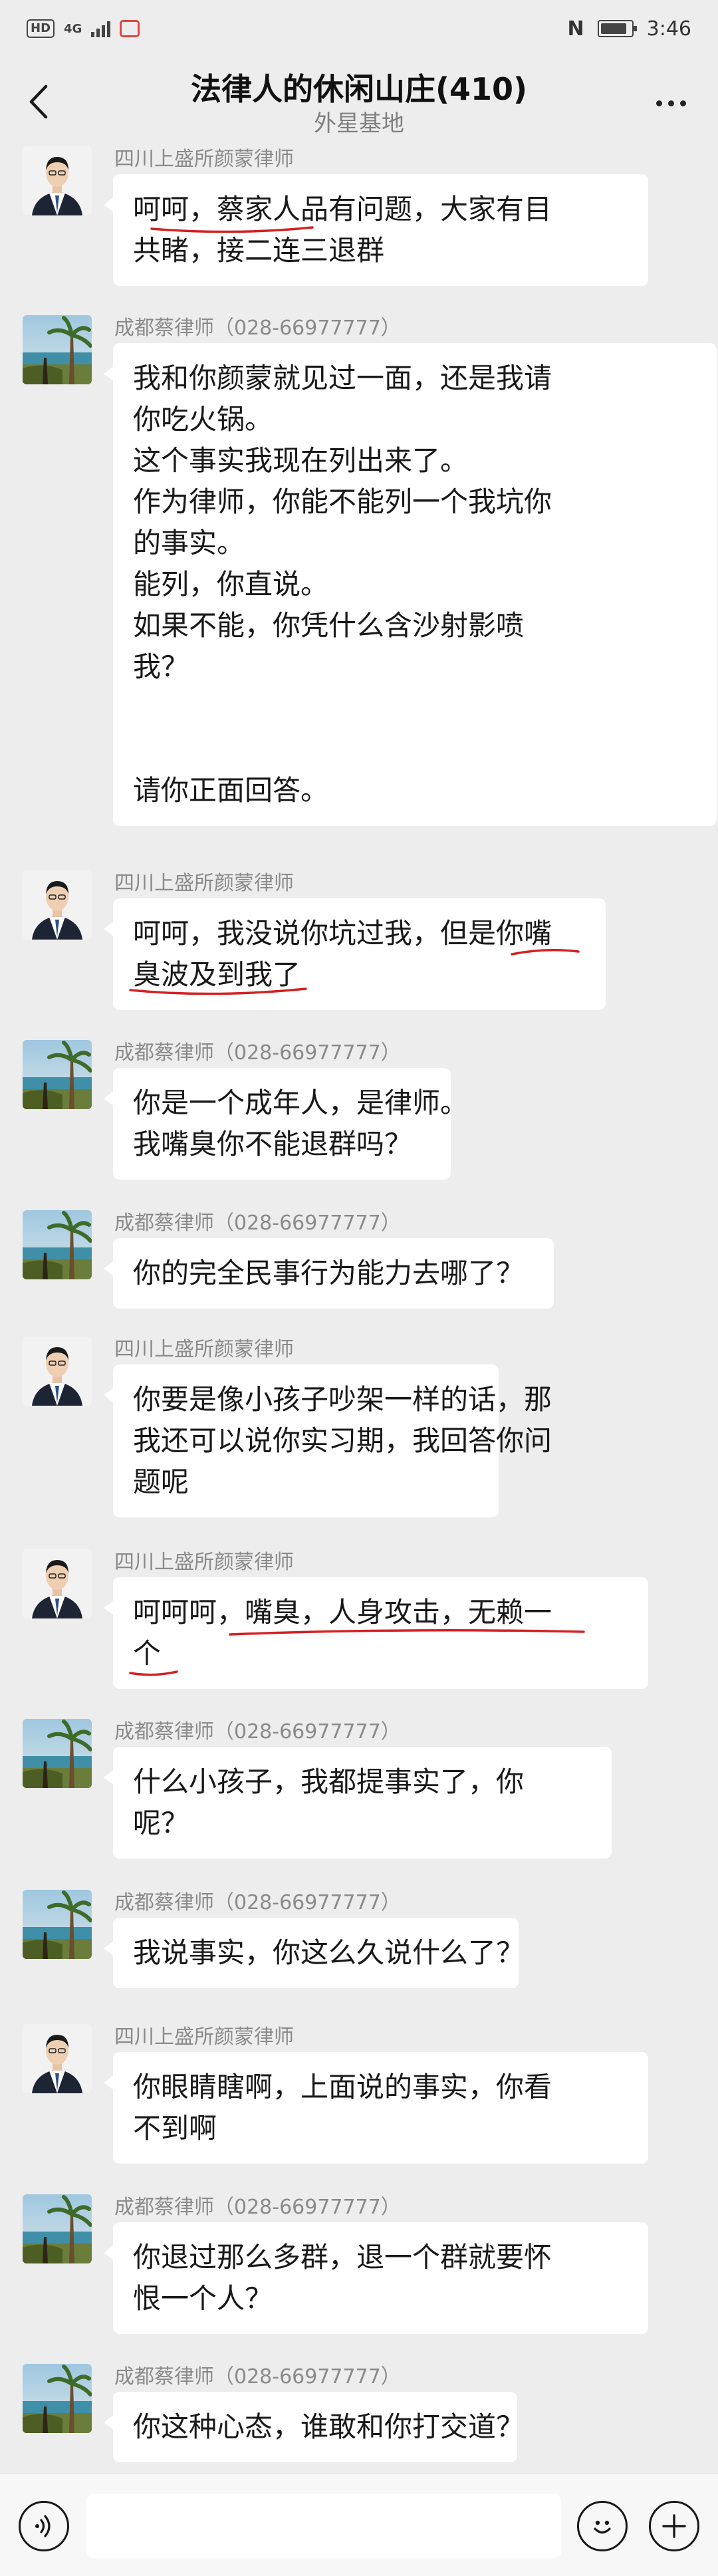 The width and height of the screenshot is (718, 2576). I want to click on message-bubble: 什么小孩子，我都提事实了，你 呢？, so click(358, 1803).